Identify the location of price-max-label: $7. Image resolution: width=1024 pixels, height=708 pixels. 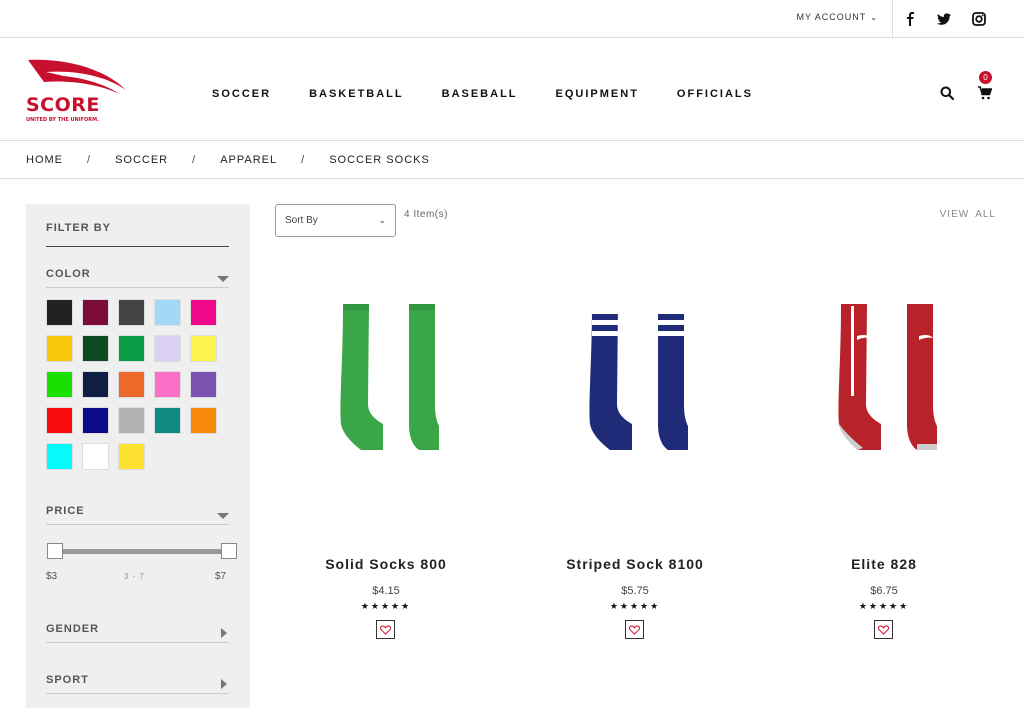
(221, 576).